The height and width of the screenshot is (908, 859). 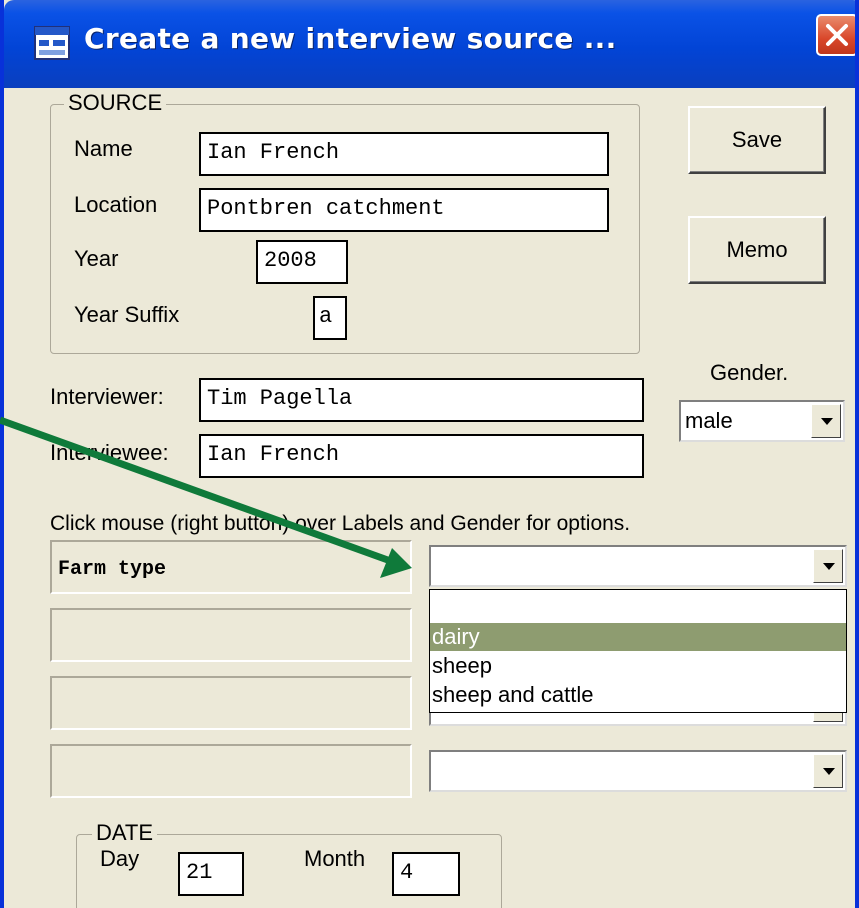 What do you see at coordinates (421, 400) in the screenshot?
I see `interviewer-field: Tim Pagella` at bounding box center [421, 400].